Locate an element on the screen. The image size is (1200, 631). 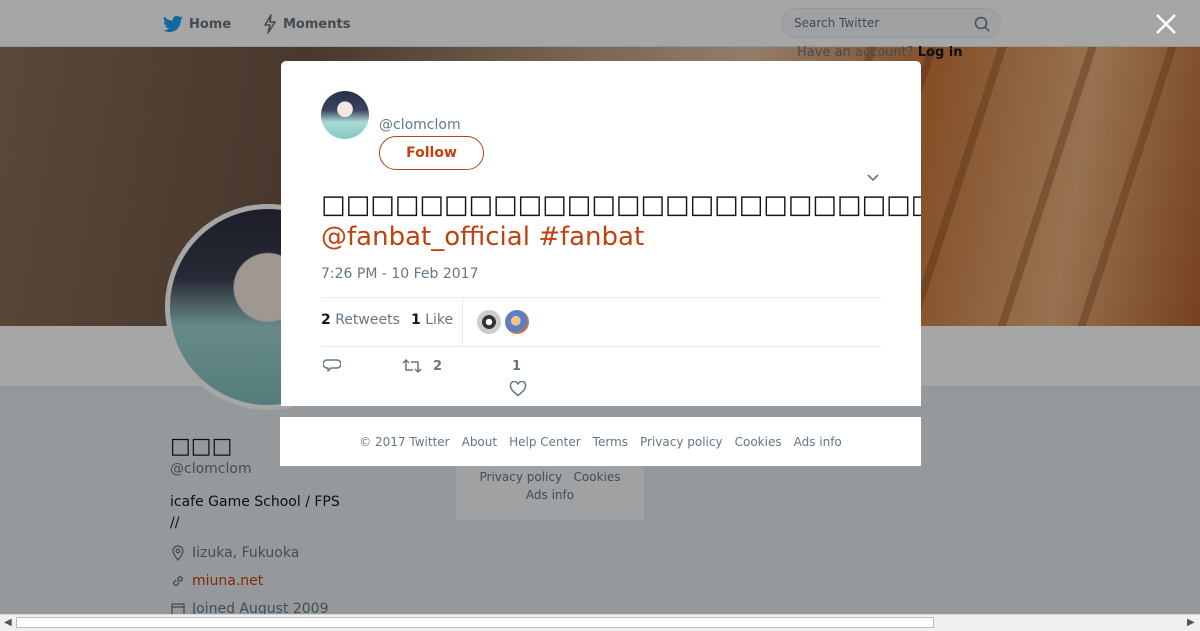
retweets-label: Retweets is located at coordinates (367, 320).